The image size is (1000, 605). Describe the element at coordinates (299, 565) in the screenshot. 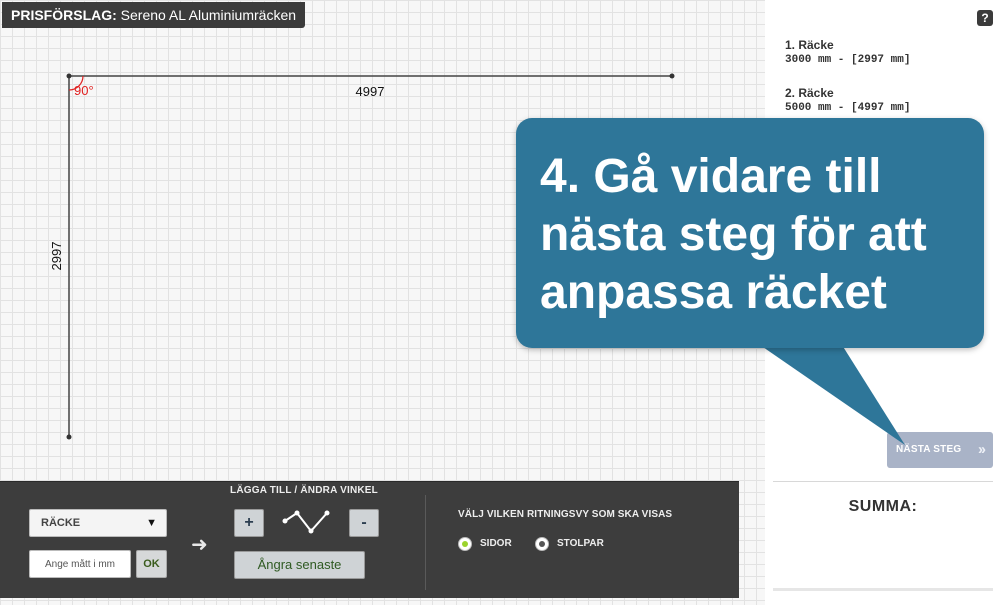

I see `undo-button: Ångra senaste` at that location.